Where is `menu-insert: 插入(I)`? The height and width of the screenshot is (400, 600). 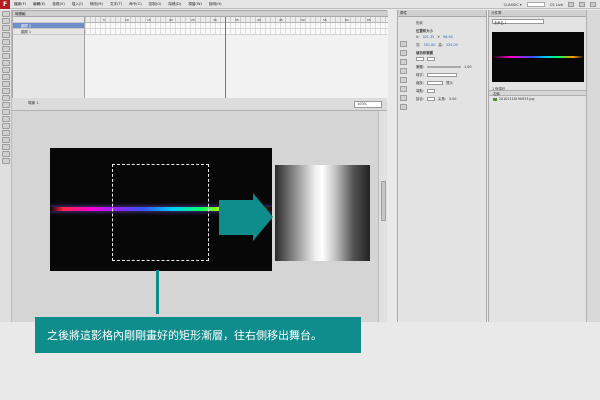 menu-insert: 插入(I) is located at coordinates (77, 4).